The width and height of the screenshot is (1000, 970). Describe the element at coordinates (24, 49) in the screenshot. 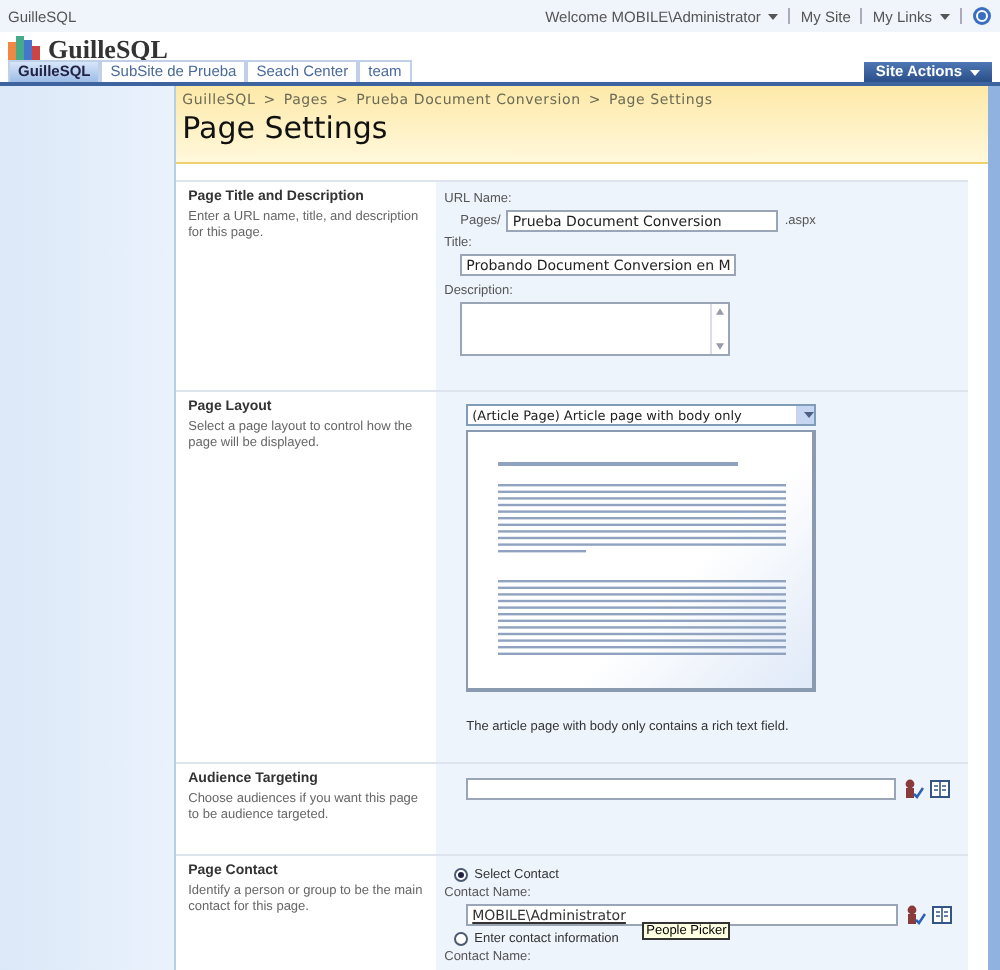

I see `site-logo-icon` at that location.